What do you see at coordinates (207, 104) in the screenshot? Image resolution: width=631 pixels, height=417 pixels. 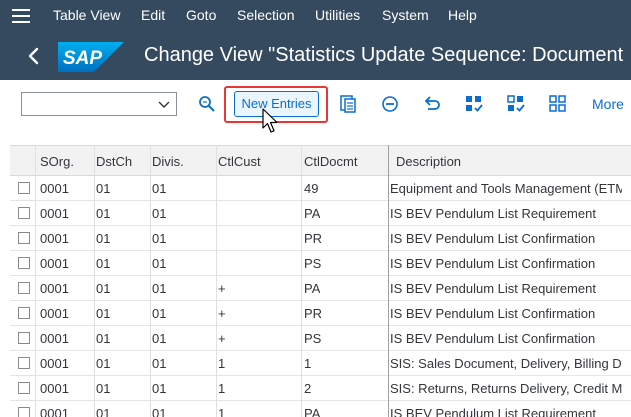 I see `find-icon` at bounding box center [207, 104].